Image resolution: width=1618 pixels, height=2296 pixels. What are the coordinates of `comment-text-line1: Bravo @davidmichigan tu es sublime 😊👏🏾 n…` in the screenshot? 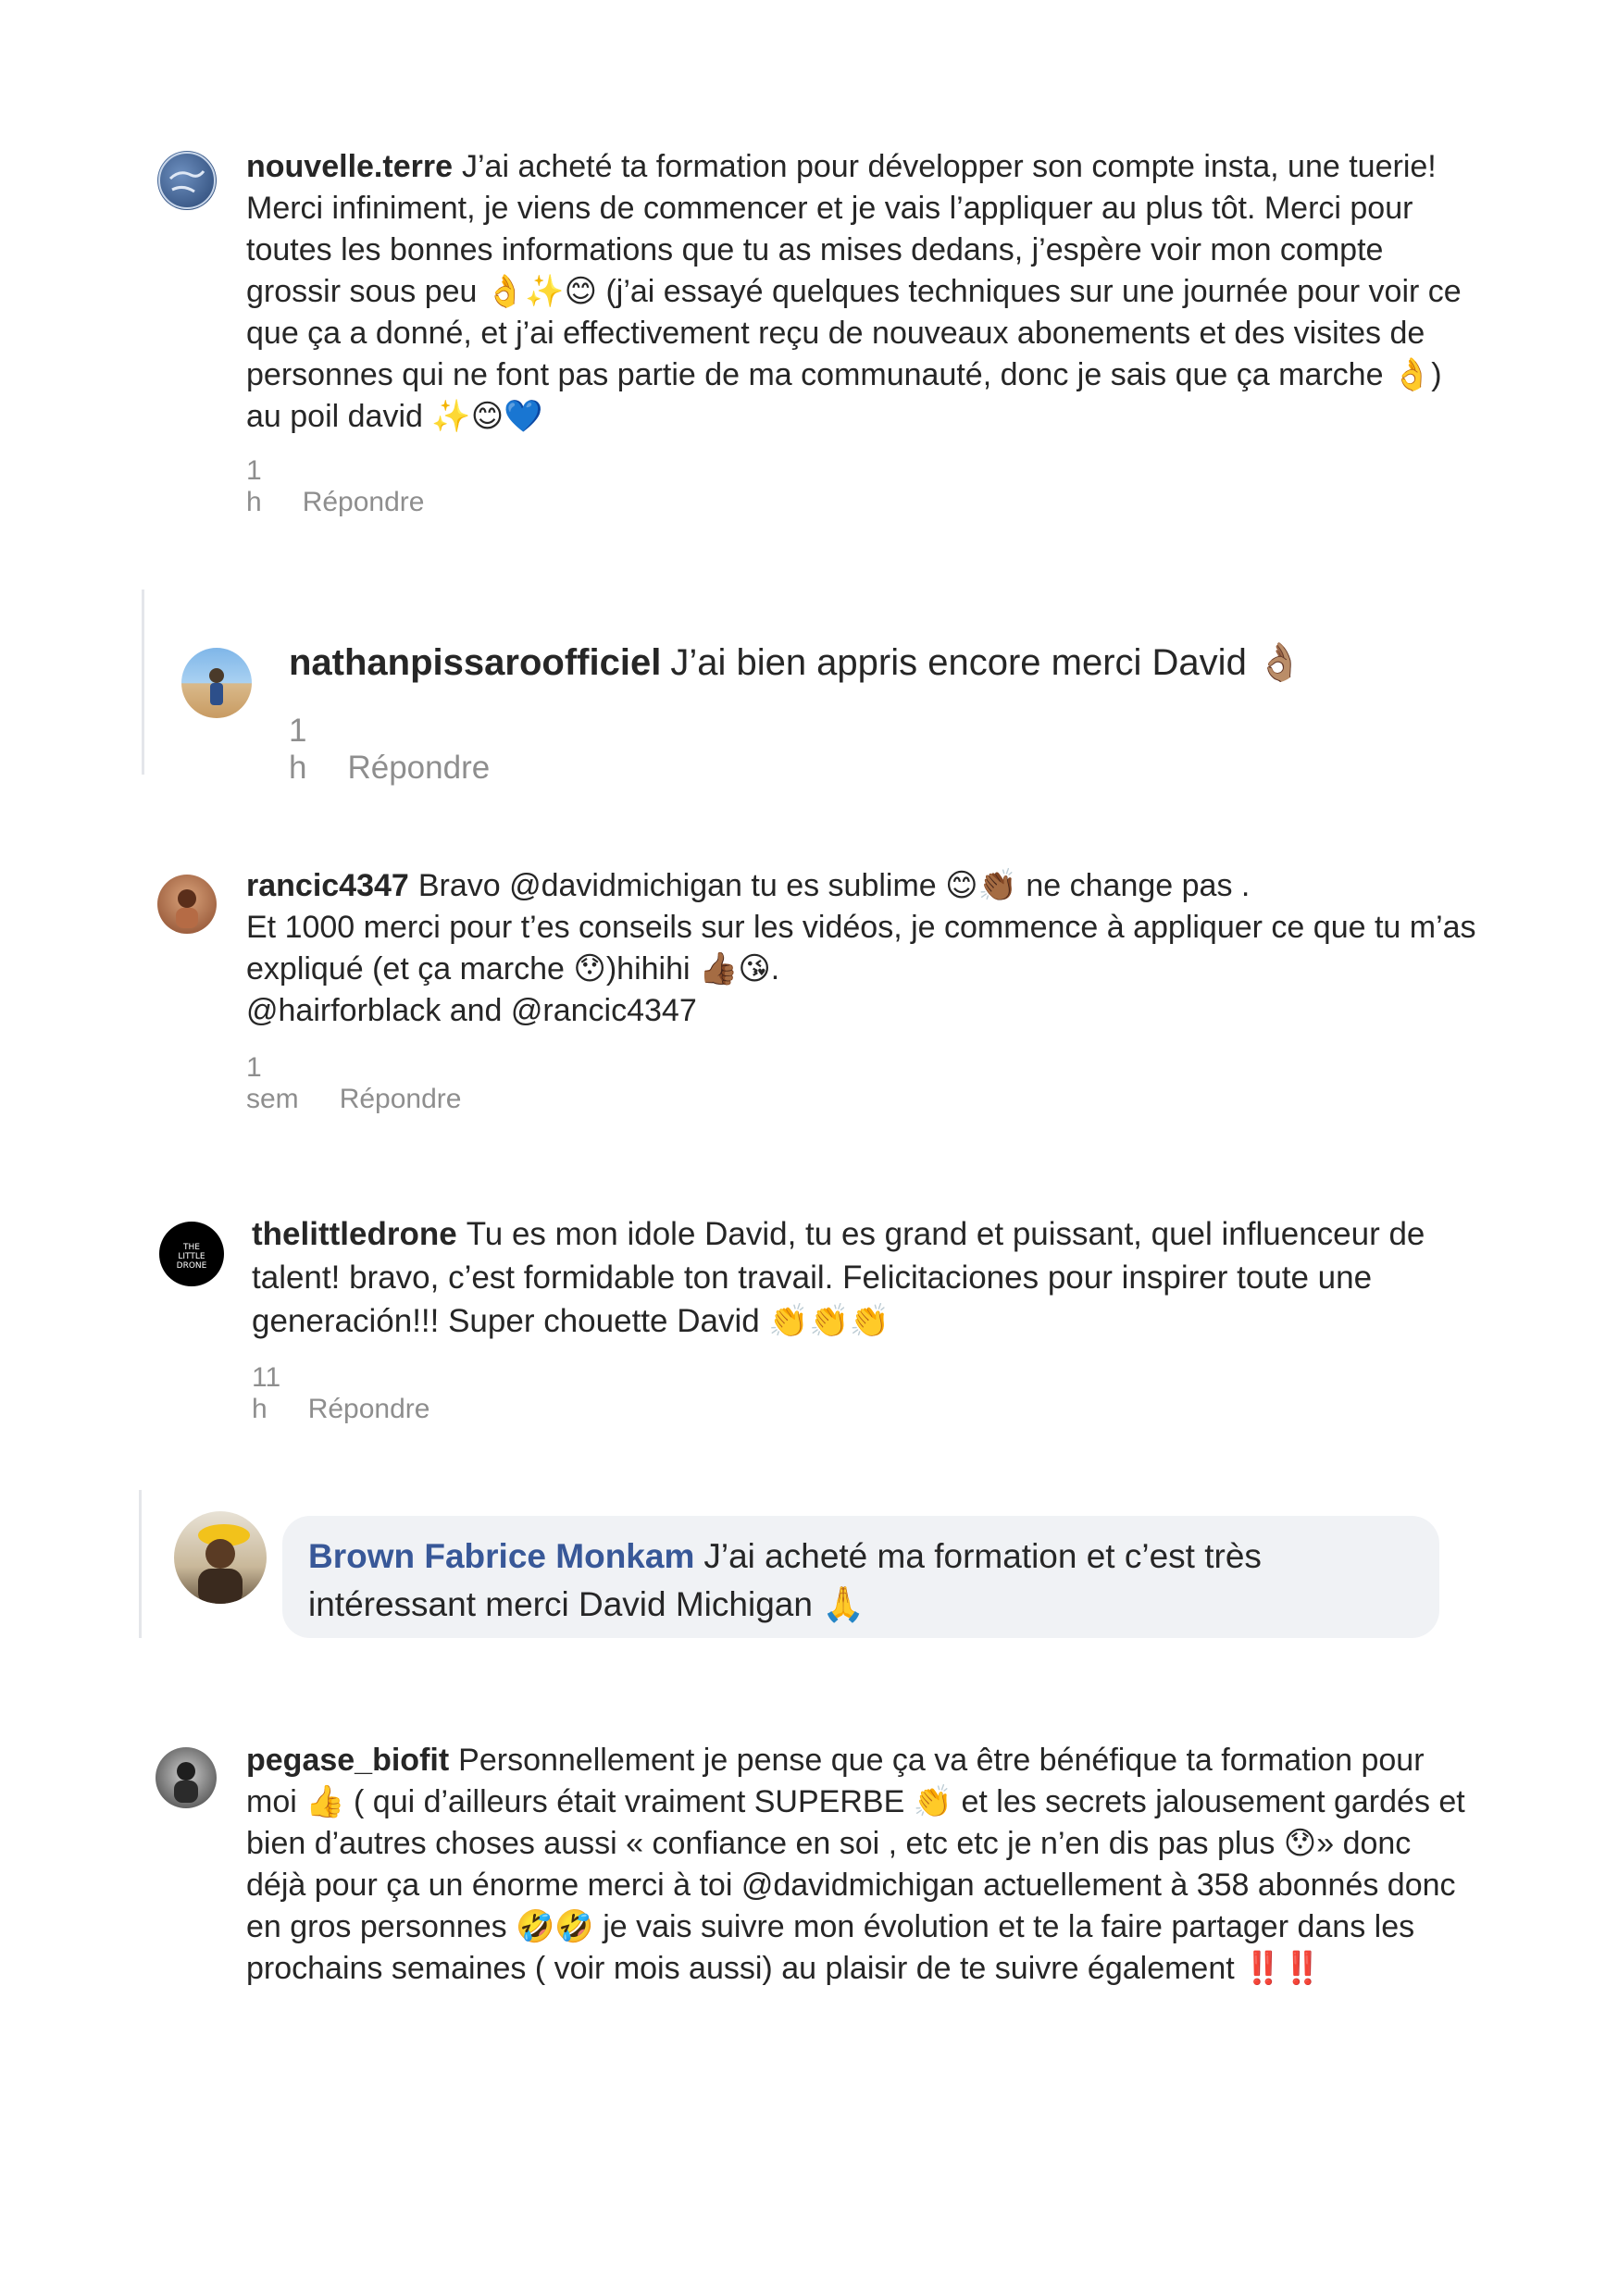 It's located at (834, 886).